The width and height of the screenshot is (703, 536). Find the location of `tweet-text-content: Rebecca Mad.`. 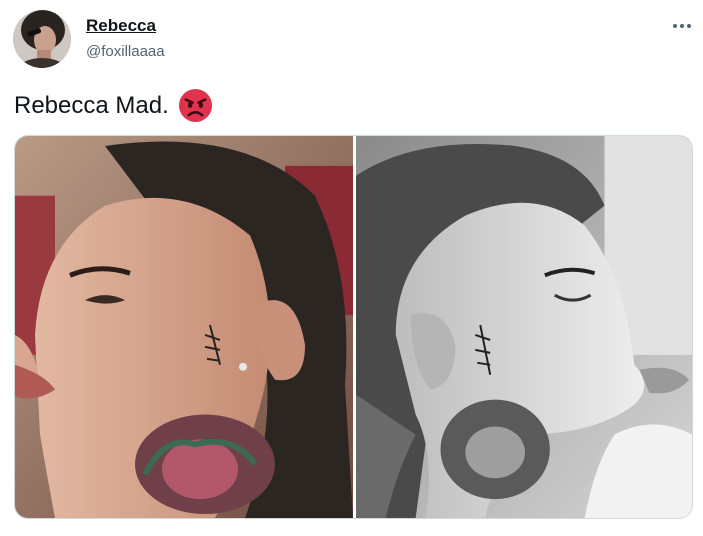

tweet-text-content: Rebecca Mad. is located at coordinates (91, 105).